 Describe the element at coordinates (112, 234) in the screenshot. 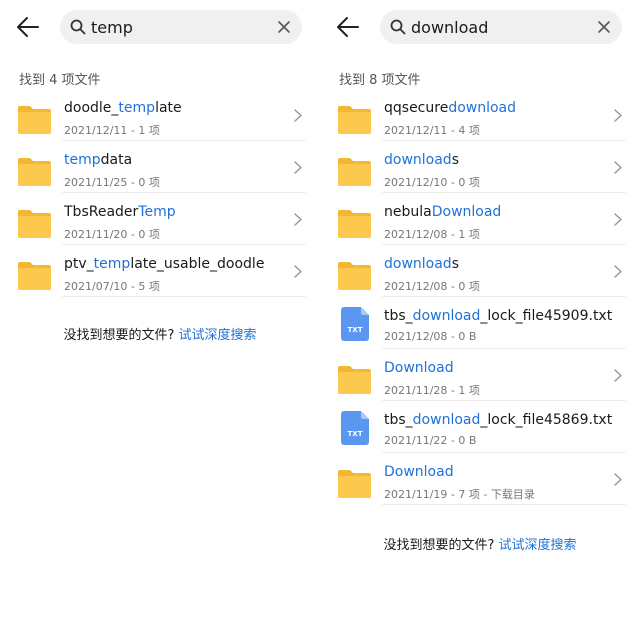

I see `item-meta: 2021/11/20 - 0 项` at that location.